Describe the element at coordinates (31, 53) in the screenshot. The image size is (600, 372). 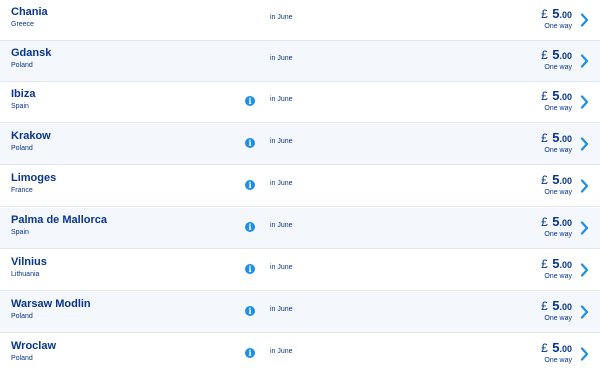
I see `city-name: Gdansk` at that location.